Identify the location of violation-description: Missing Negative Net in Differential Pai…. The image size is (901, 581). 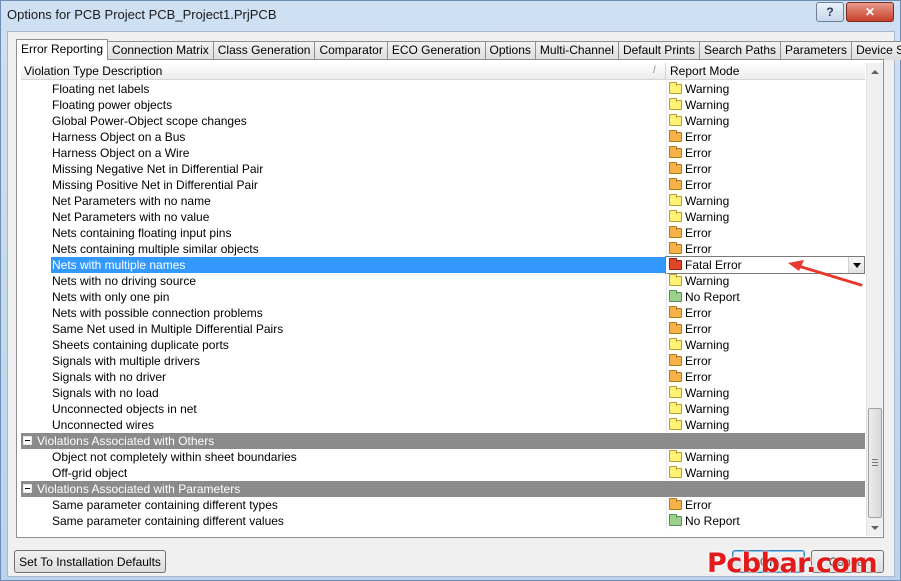
(158, 169).